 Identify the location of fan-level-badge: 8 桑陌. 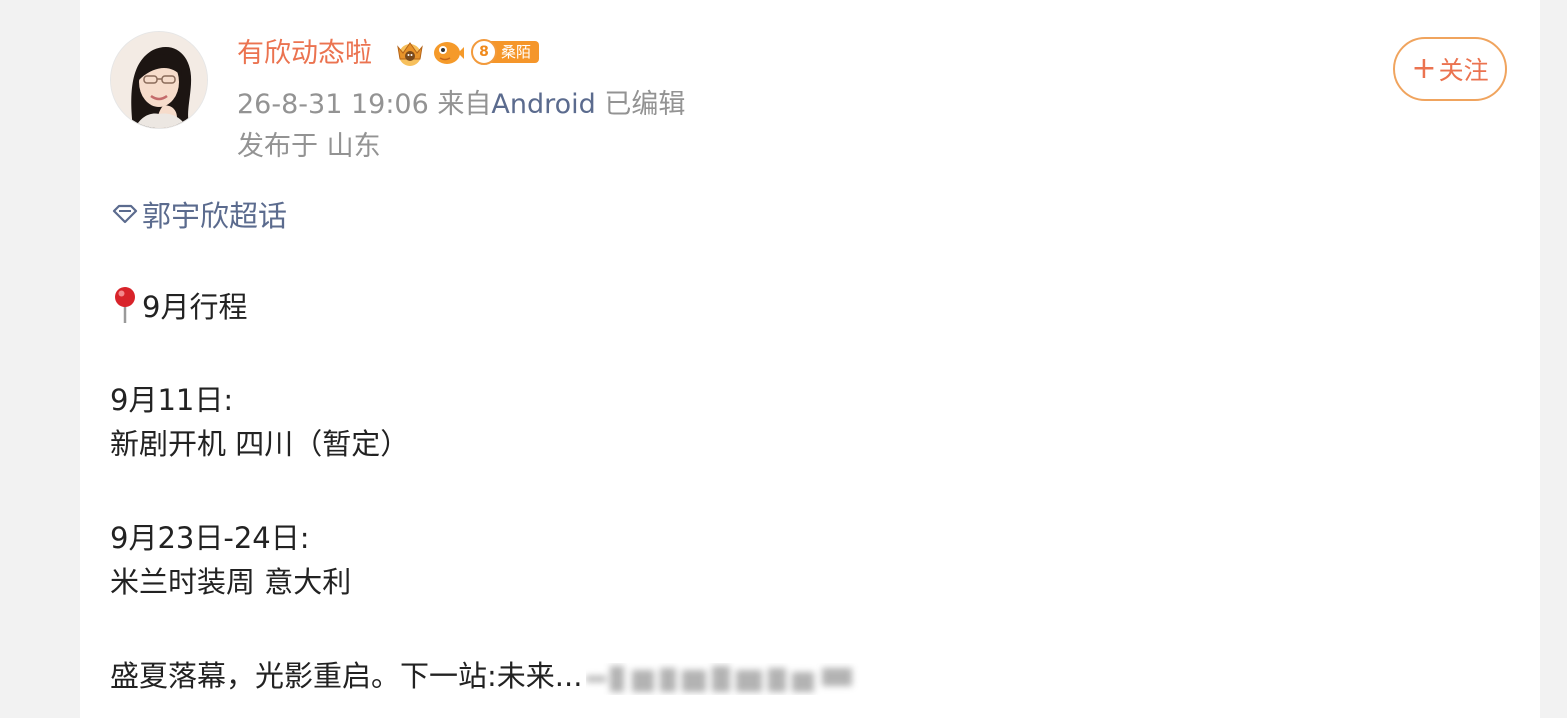
(505, 52).